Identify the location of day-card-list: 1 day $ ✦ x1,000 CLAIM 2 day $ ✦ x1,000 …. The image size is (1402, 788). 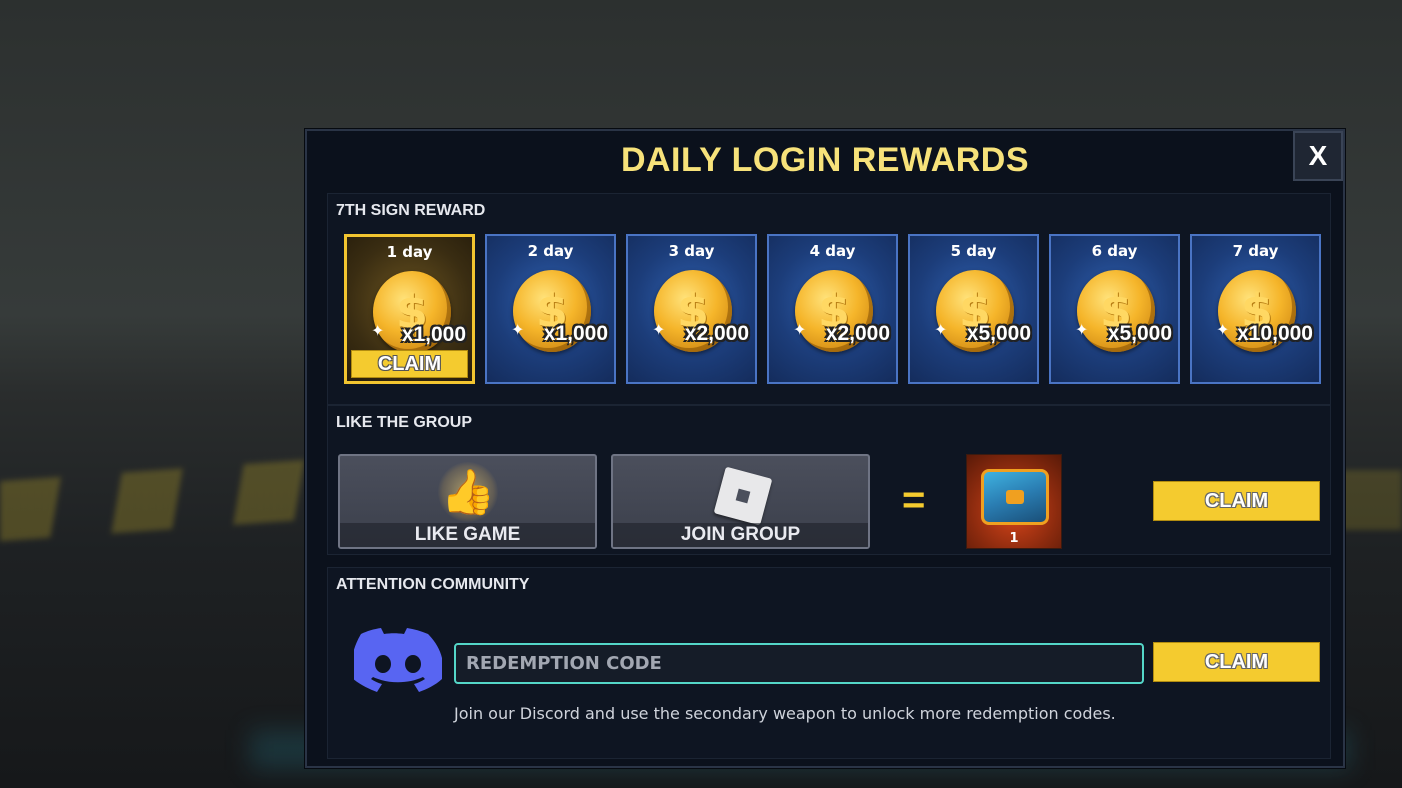
(832, 309).